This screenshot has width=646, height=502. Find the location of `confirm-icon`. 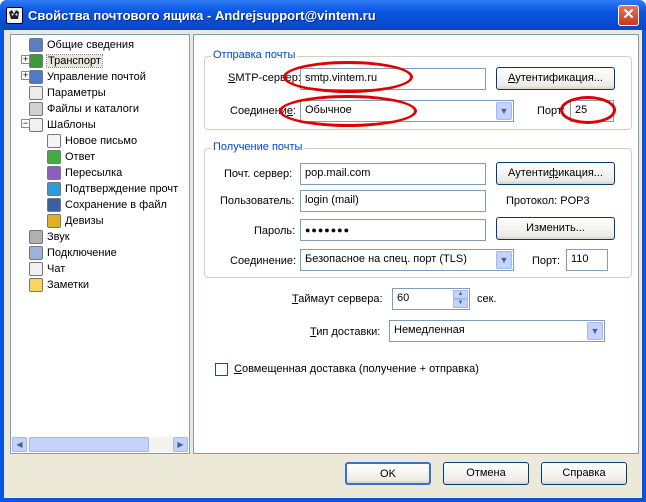

confirm-icon is located at coordinates (54, 189).